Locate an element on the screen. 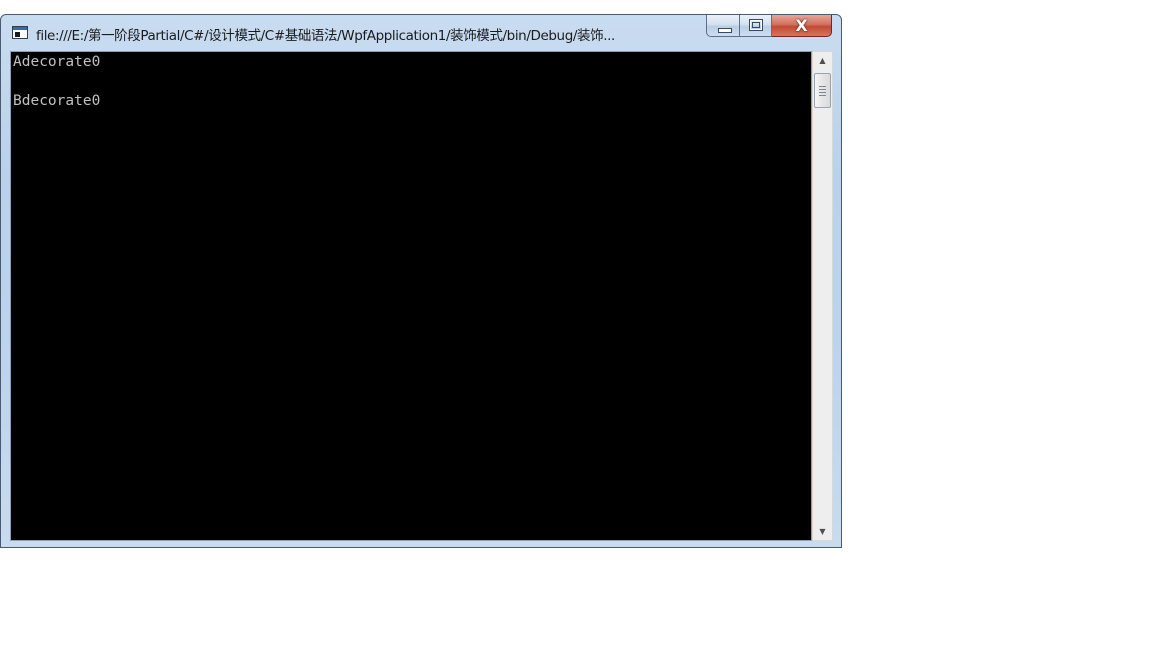 Image resolution: width=1152 pixels, height=648 pixels. close-button: X is located at coordinates (802, 26).